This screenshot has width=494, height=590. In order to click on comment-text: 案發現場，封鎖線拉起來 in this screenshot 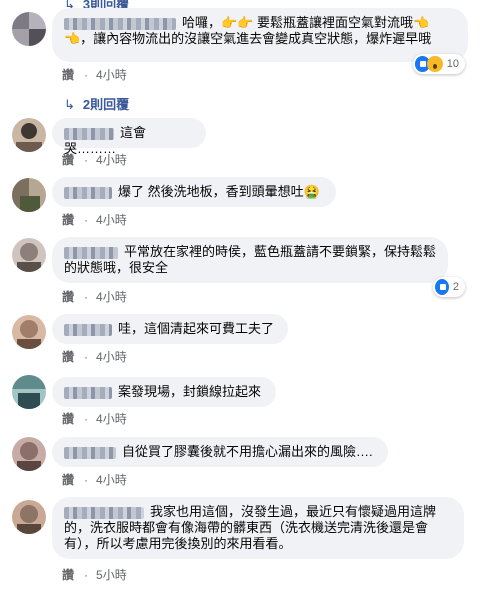, I will do `click(190, 391)`.